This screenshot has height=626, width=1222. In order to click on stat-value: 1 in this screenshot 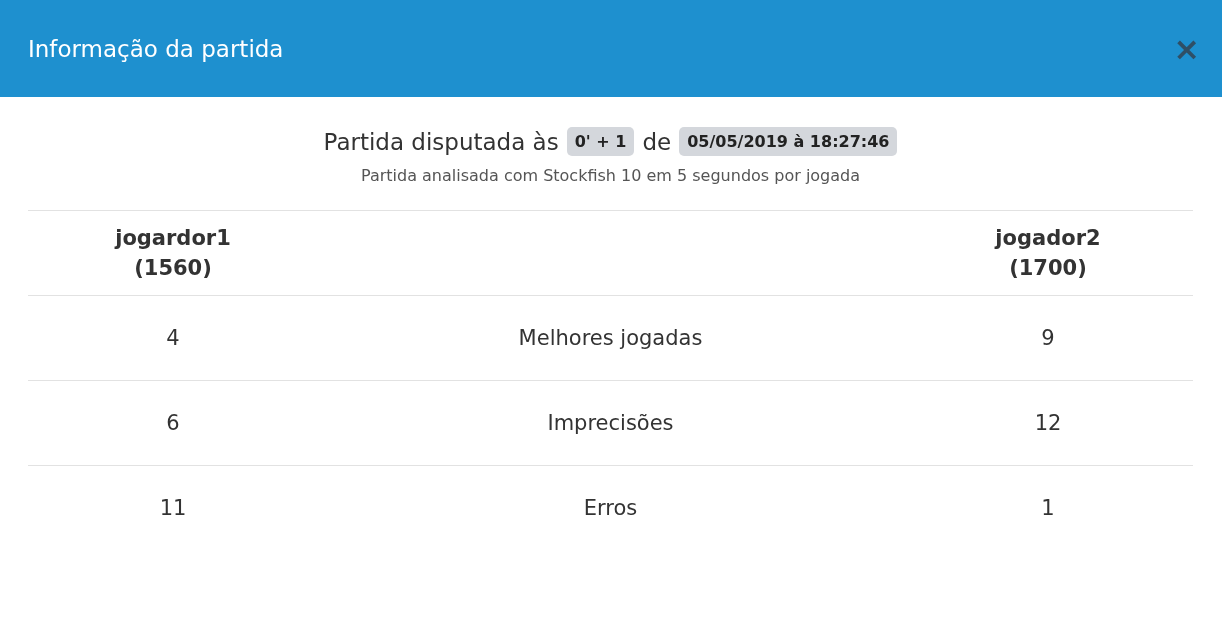, I will do `click(1048, 508)`.